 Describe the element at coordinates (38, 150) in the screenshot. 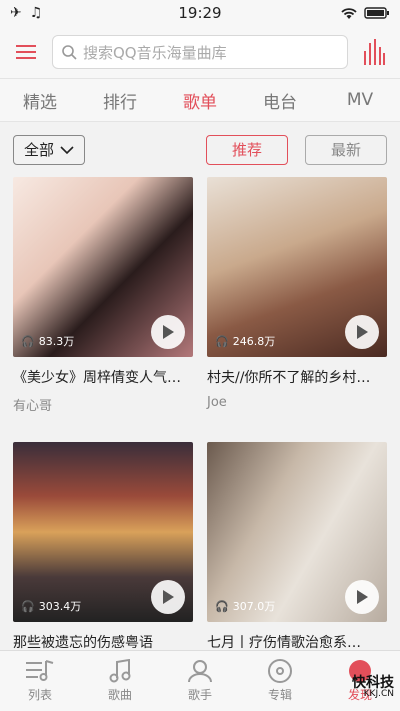

I see `dropdown-value: 全部` at that location.